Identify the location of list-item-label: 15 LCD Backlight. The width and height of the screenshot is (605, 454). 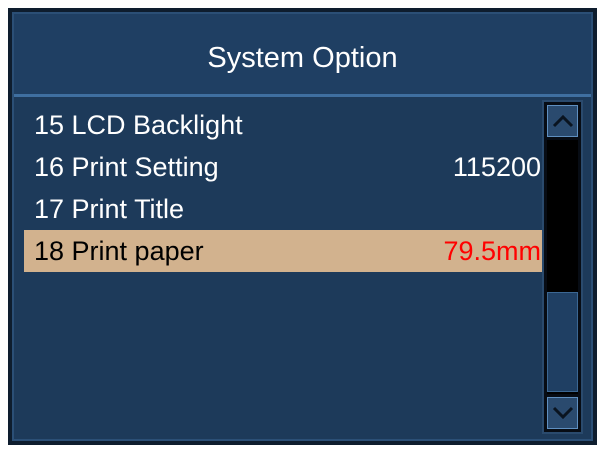
(138, 125).